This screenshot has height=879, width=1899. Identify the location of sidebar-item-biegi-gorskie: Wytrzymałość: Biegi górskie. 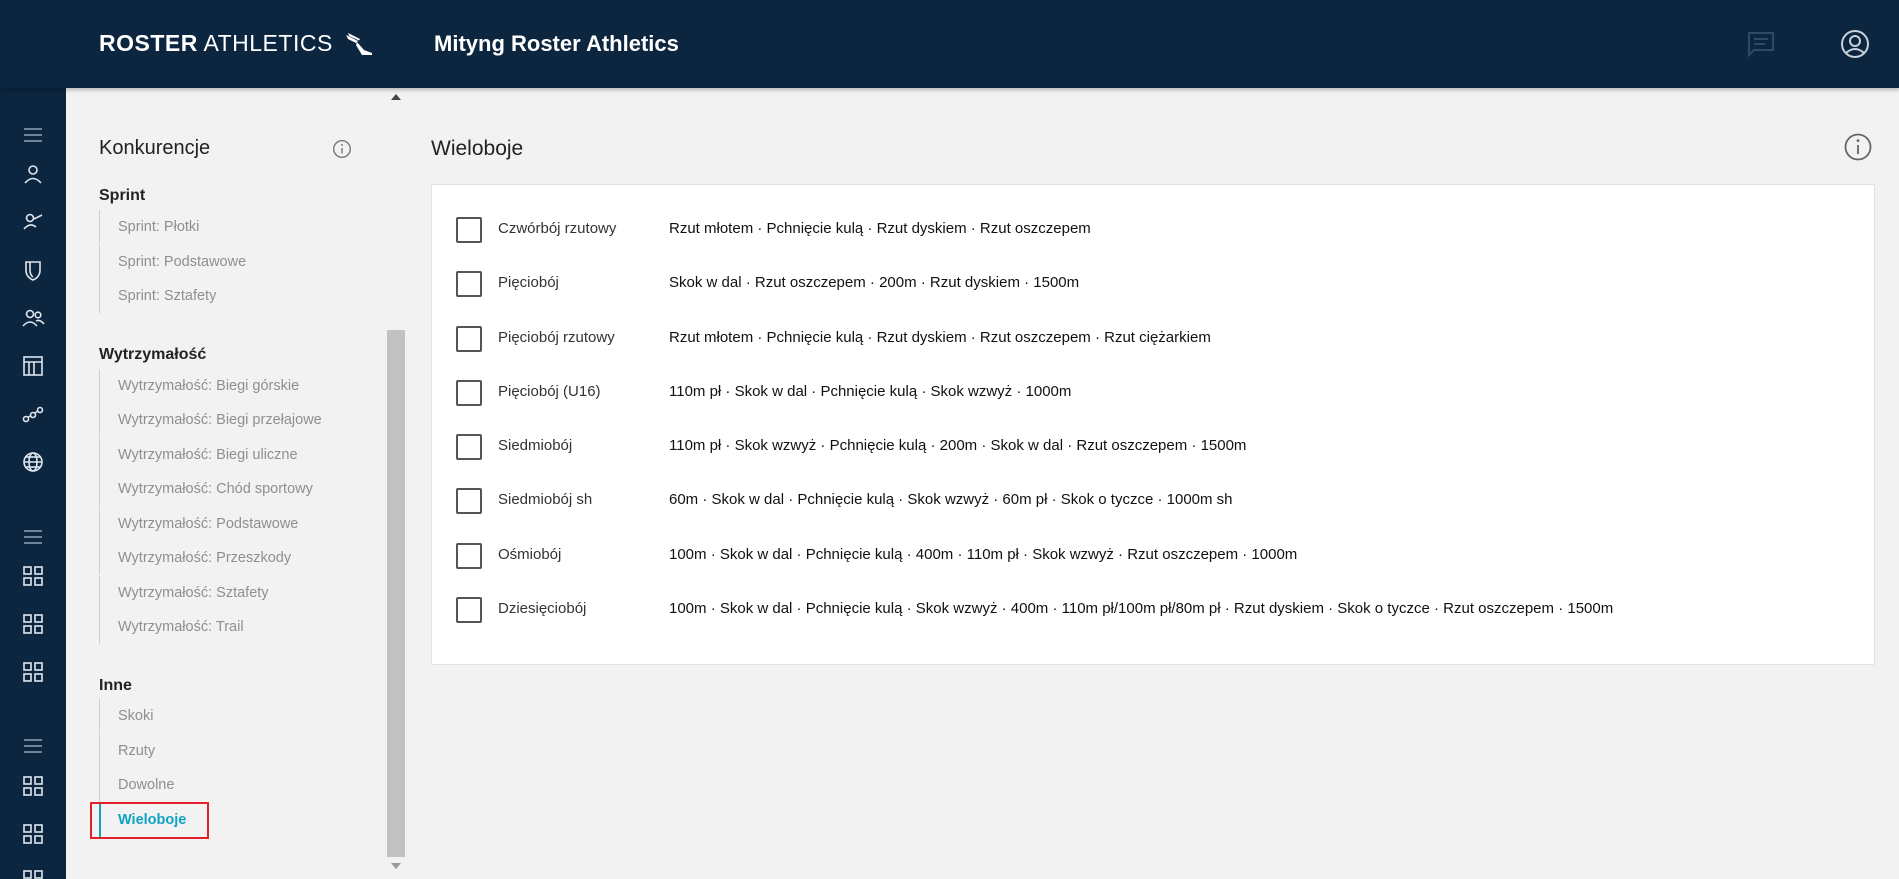
(224, 386).